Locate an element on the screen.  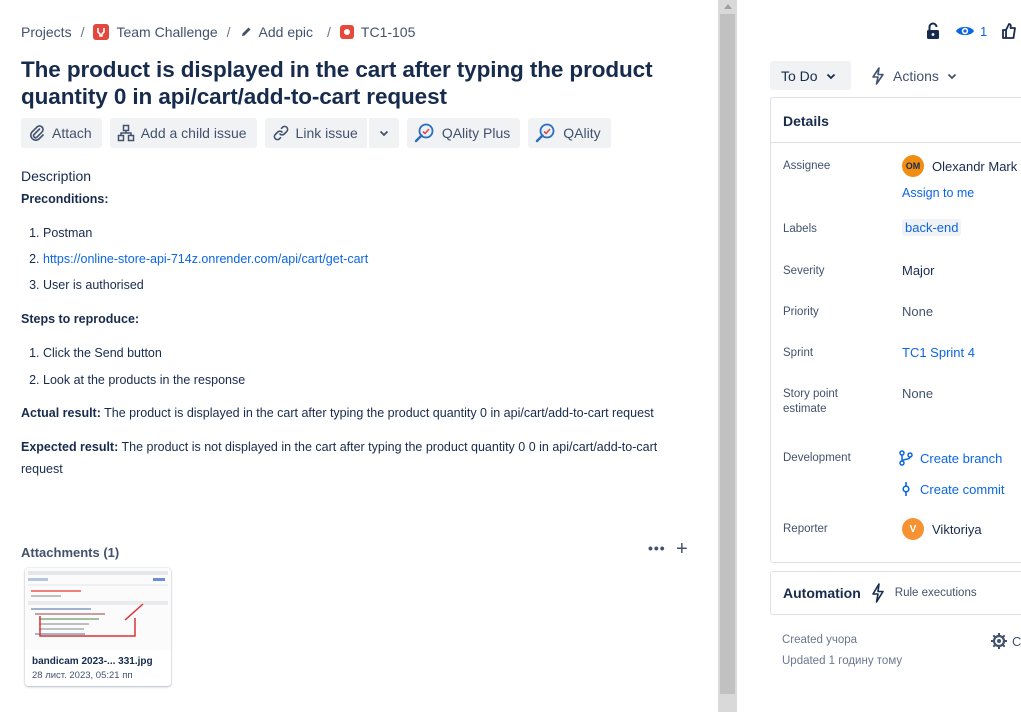
development-label: Development is located at coordinates (817, 458).